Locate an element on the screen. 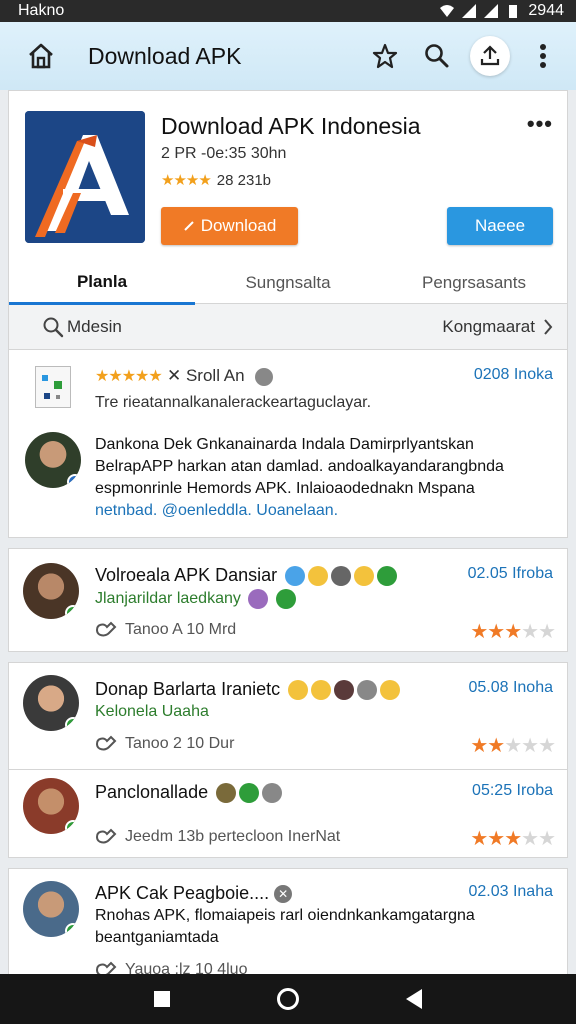  sort-dropdown: Kongmaarat is located at coordinates (497, 327).